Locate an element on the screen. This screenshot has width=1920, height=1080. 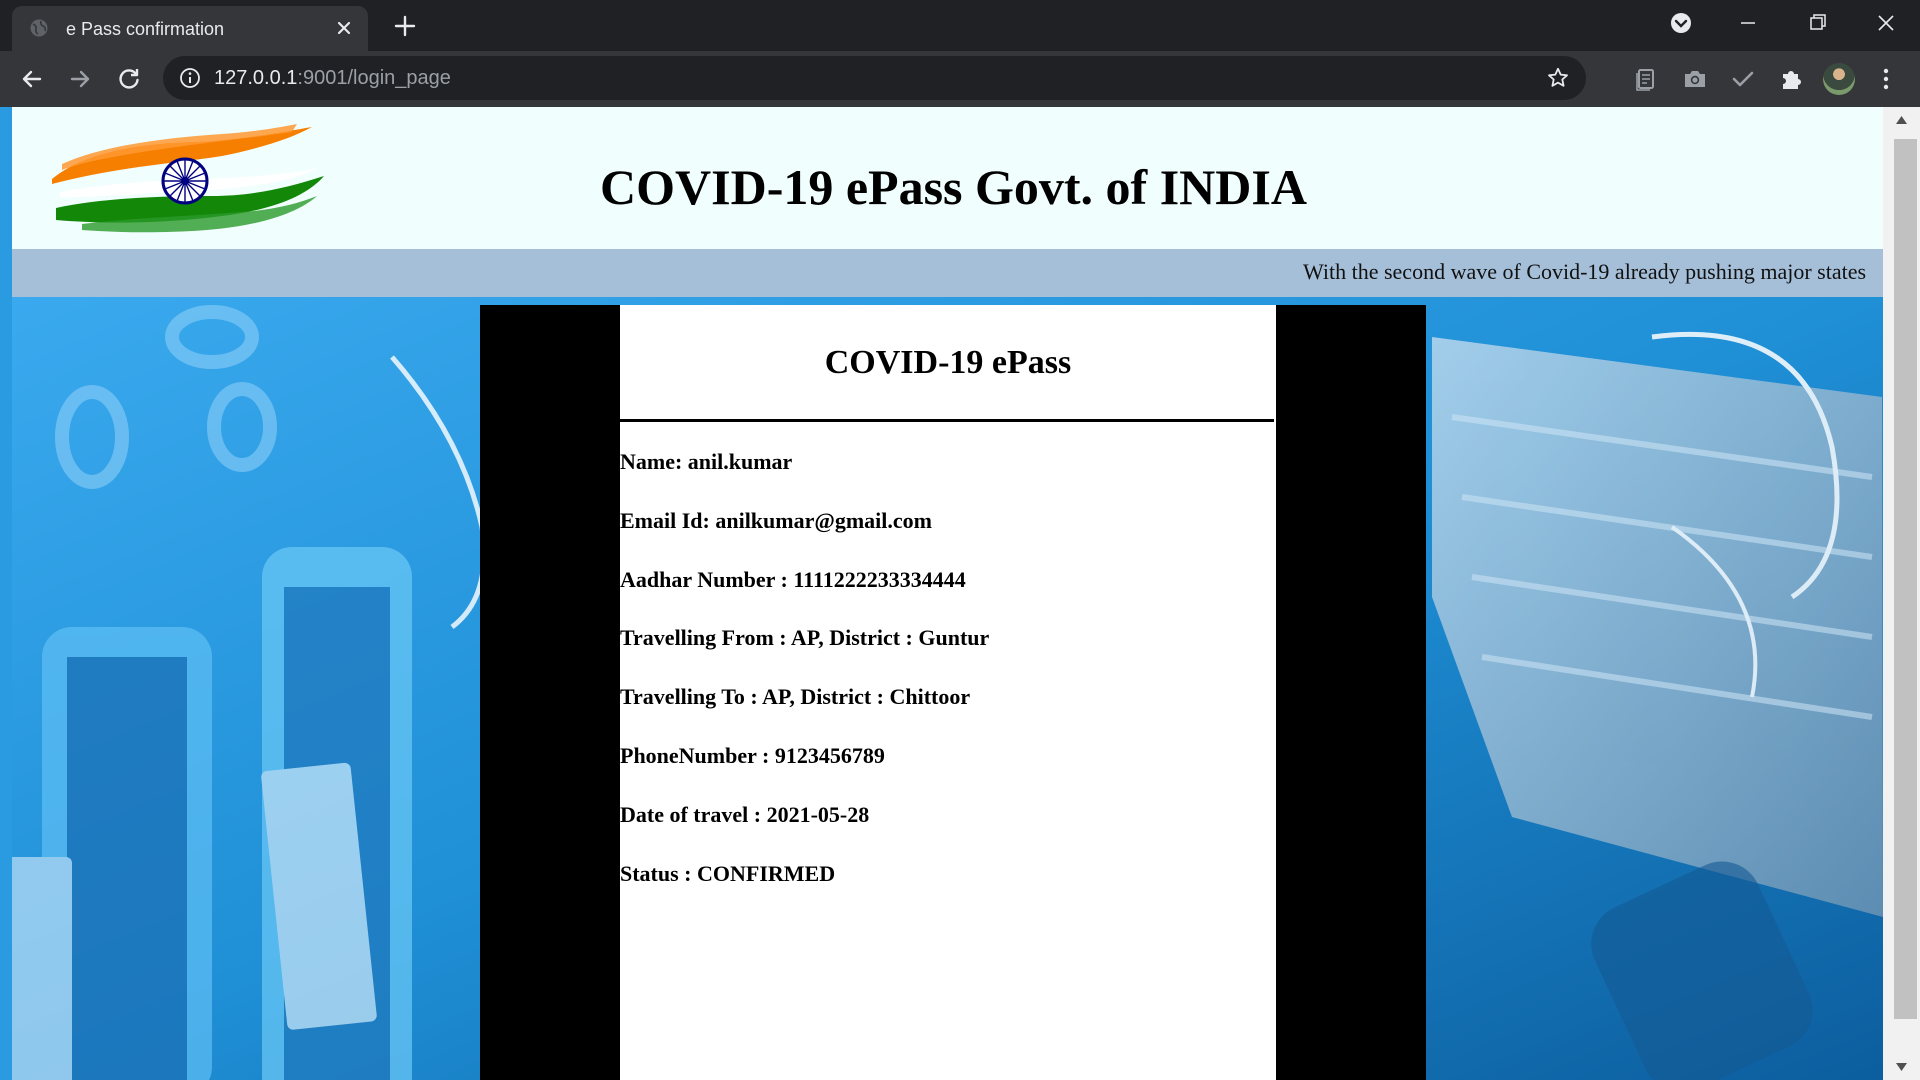
tab-title: e Pass confirmation is located at coordinates (145, 29).